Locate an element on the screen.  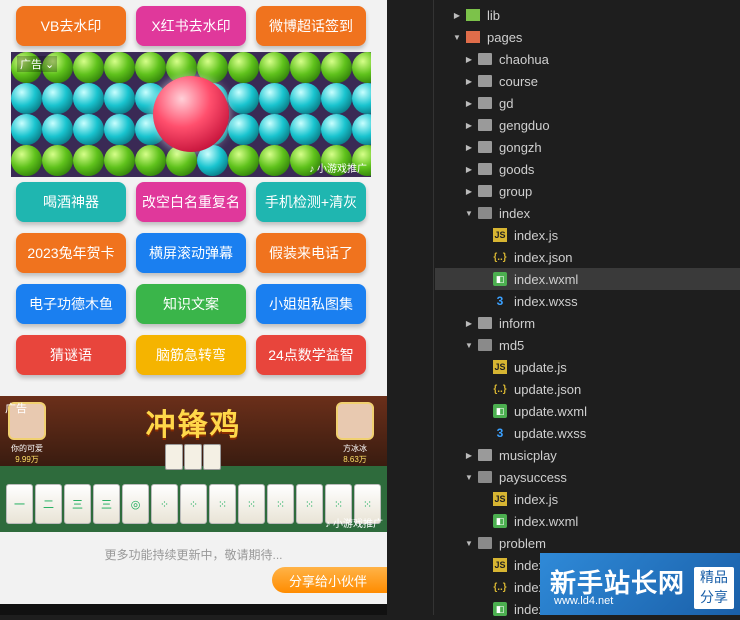
tree-item: ▶ gongzh is located at coordinates (587, 147).